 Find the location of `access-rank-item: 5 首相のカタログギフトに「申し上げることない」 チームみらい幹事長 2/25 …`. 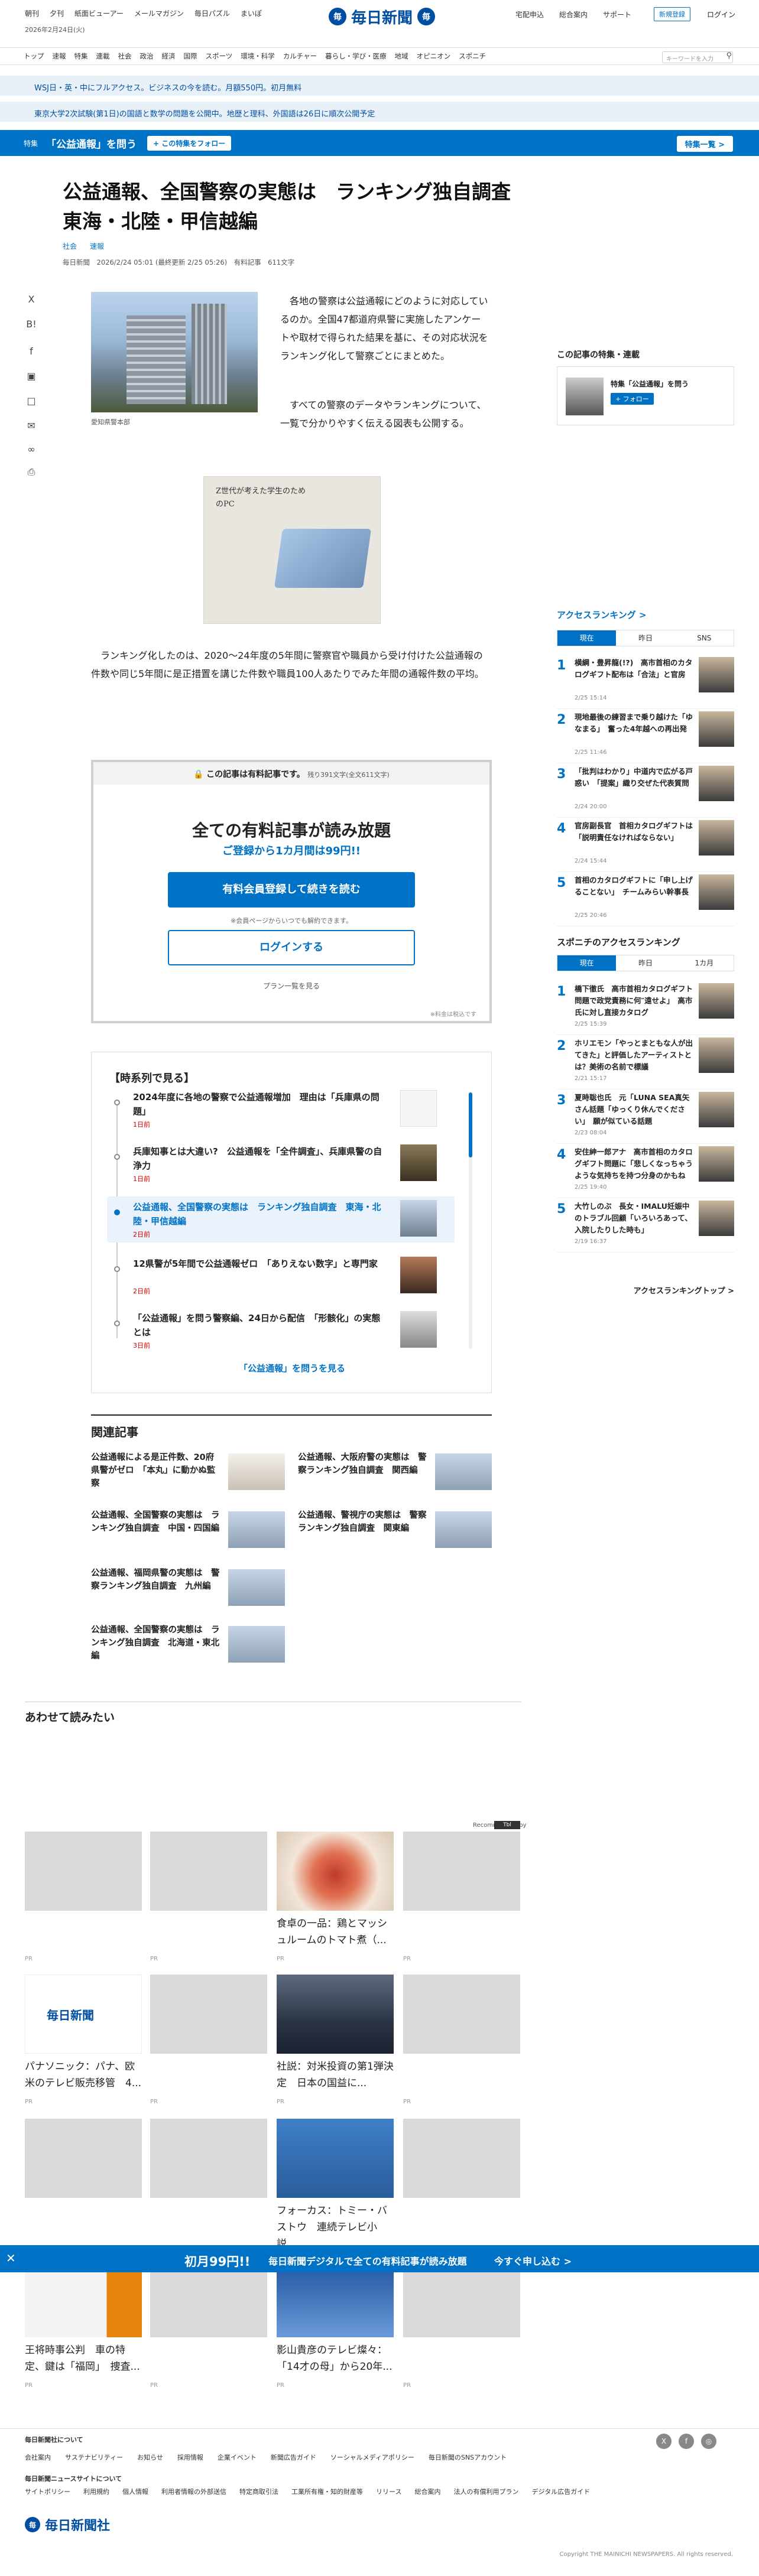

access-rank-item: 5 首相のカタログギフトに「申し上げることない」 チームみらい幹事長 2/25 … is located at coordinates (645, 899).